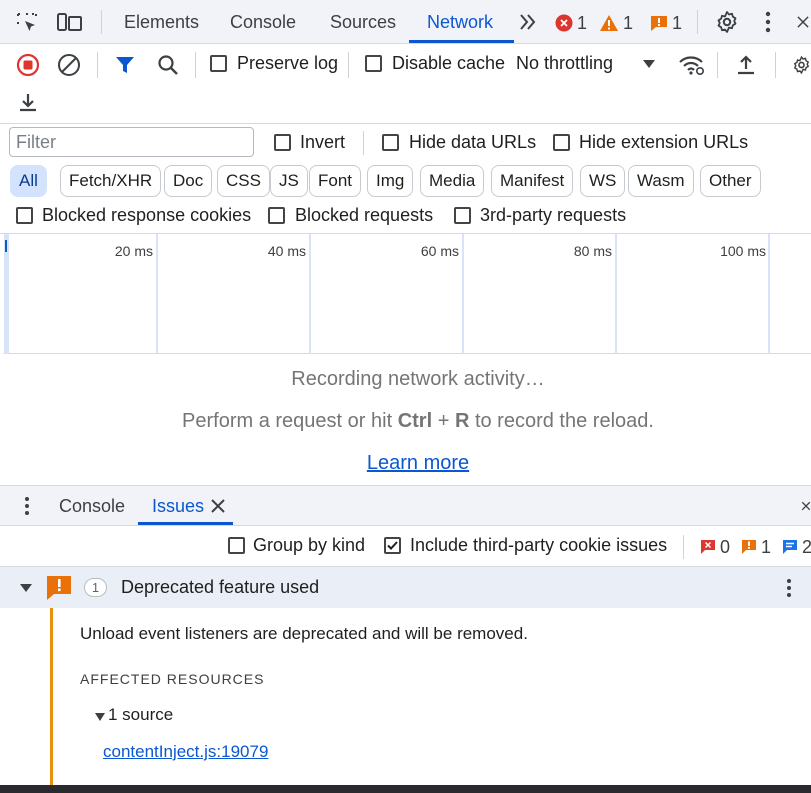 The width and height of the screenshot is (811, 793). Describe the element at coordinates (100, 717) in the screenshot. I see `source-expand-triangle-icon` at that location.